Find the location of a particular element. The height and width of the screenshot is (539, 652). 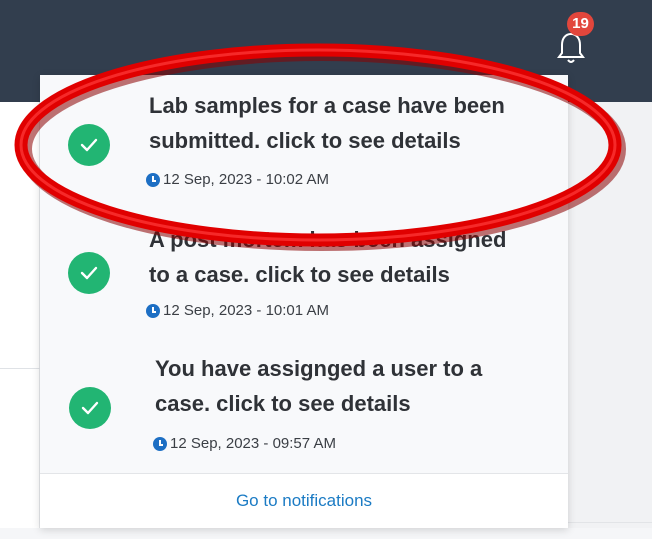

notification-timestamp: 12 Sep, 2023 - 10:01 AM is located at coordinates (246, 310).